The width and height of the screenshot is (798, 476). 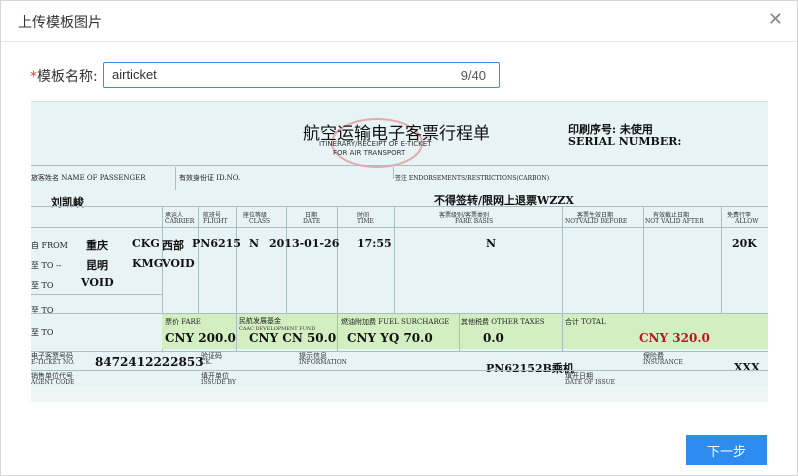 What do you see at coordinates (473, 75) in the screenshot?
I see `char-counter: 9/40` at bounding box center [473, 75].